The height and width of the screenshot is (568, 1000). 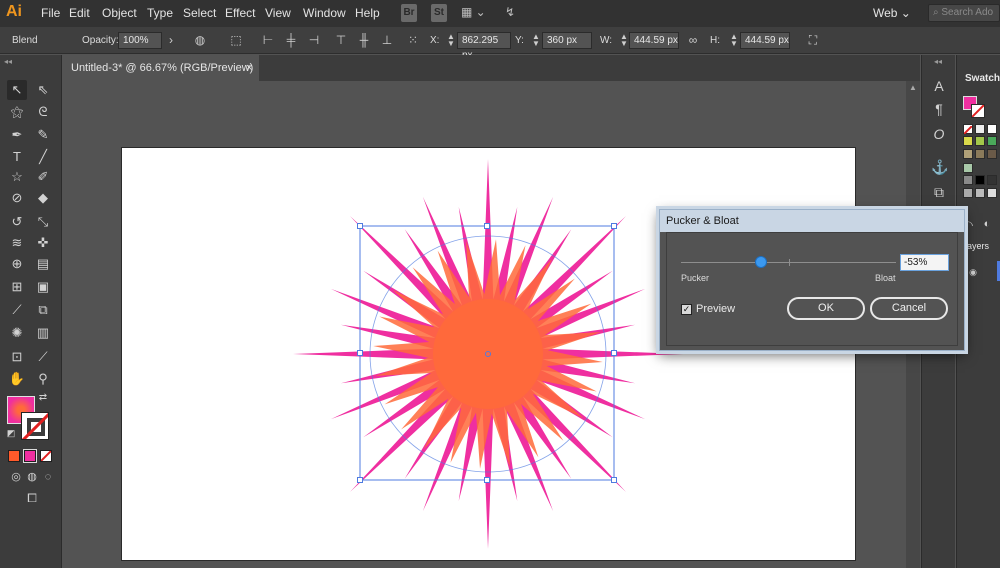 What do you see at coordinates (278, 13) in the screenshot?
I see `menu-view: View` at bounding box center [278, 13].